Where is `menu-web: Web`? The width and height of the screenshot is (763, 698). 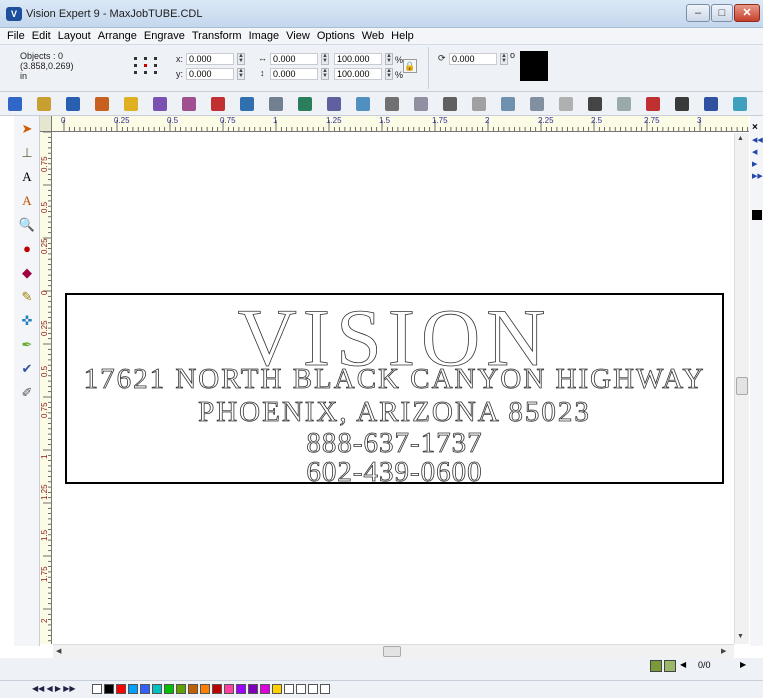
menu-web: Web is located at coordinates (373, 36).